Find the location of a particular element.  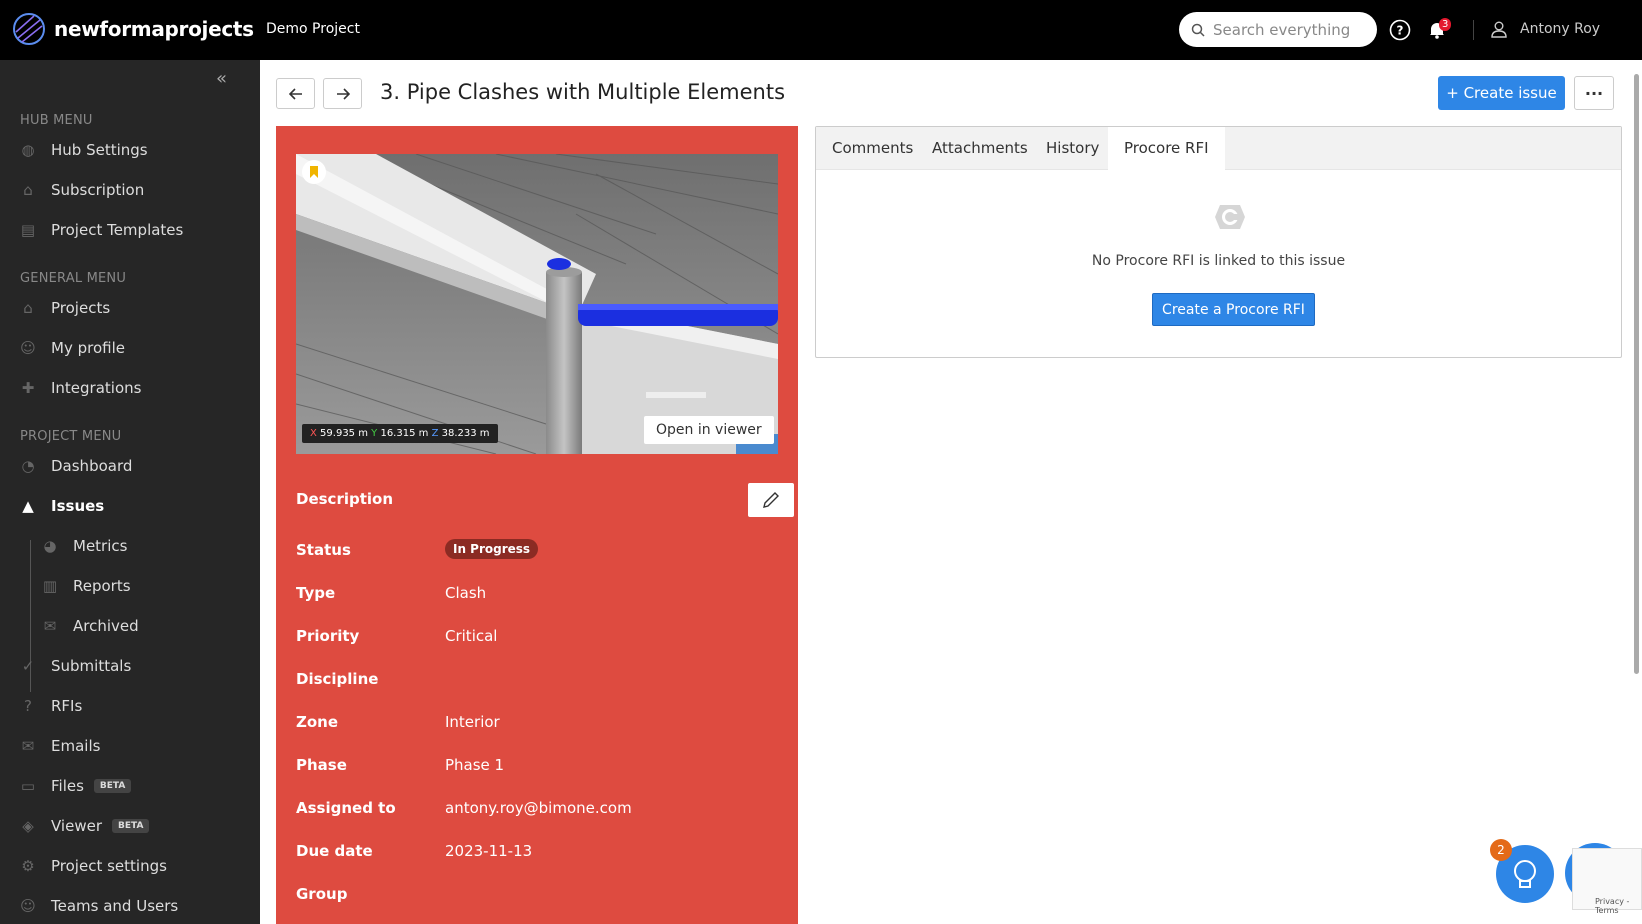

arrow-left-icon is located at coordinates (295, 93).